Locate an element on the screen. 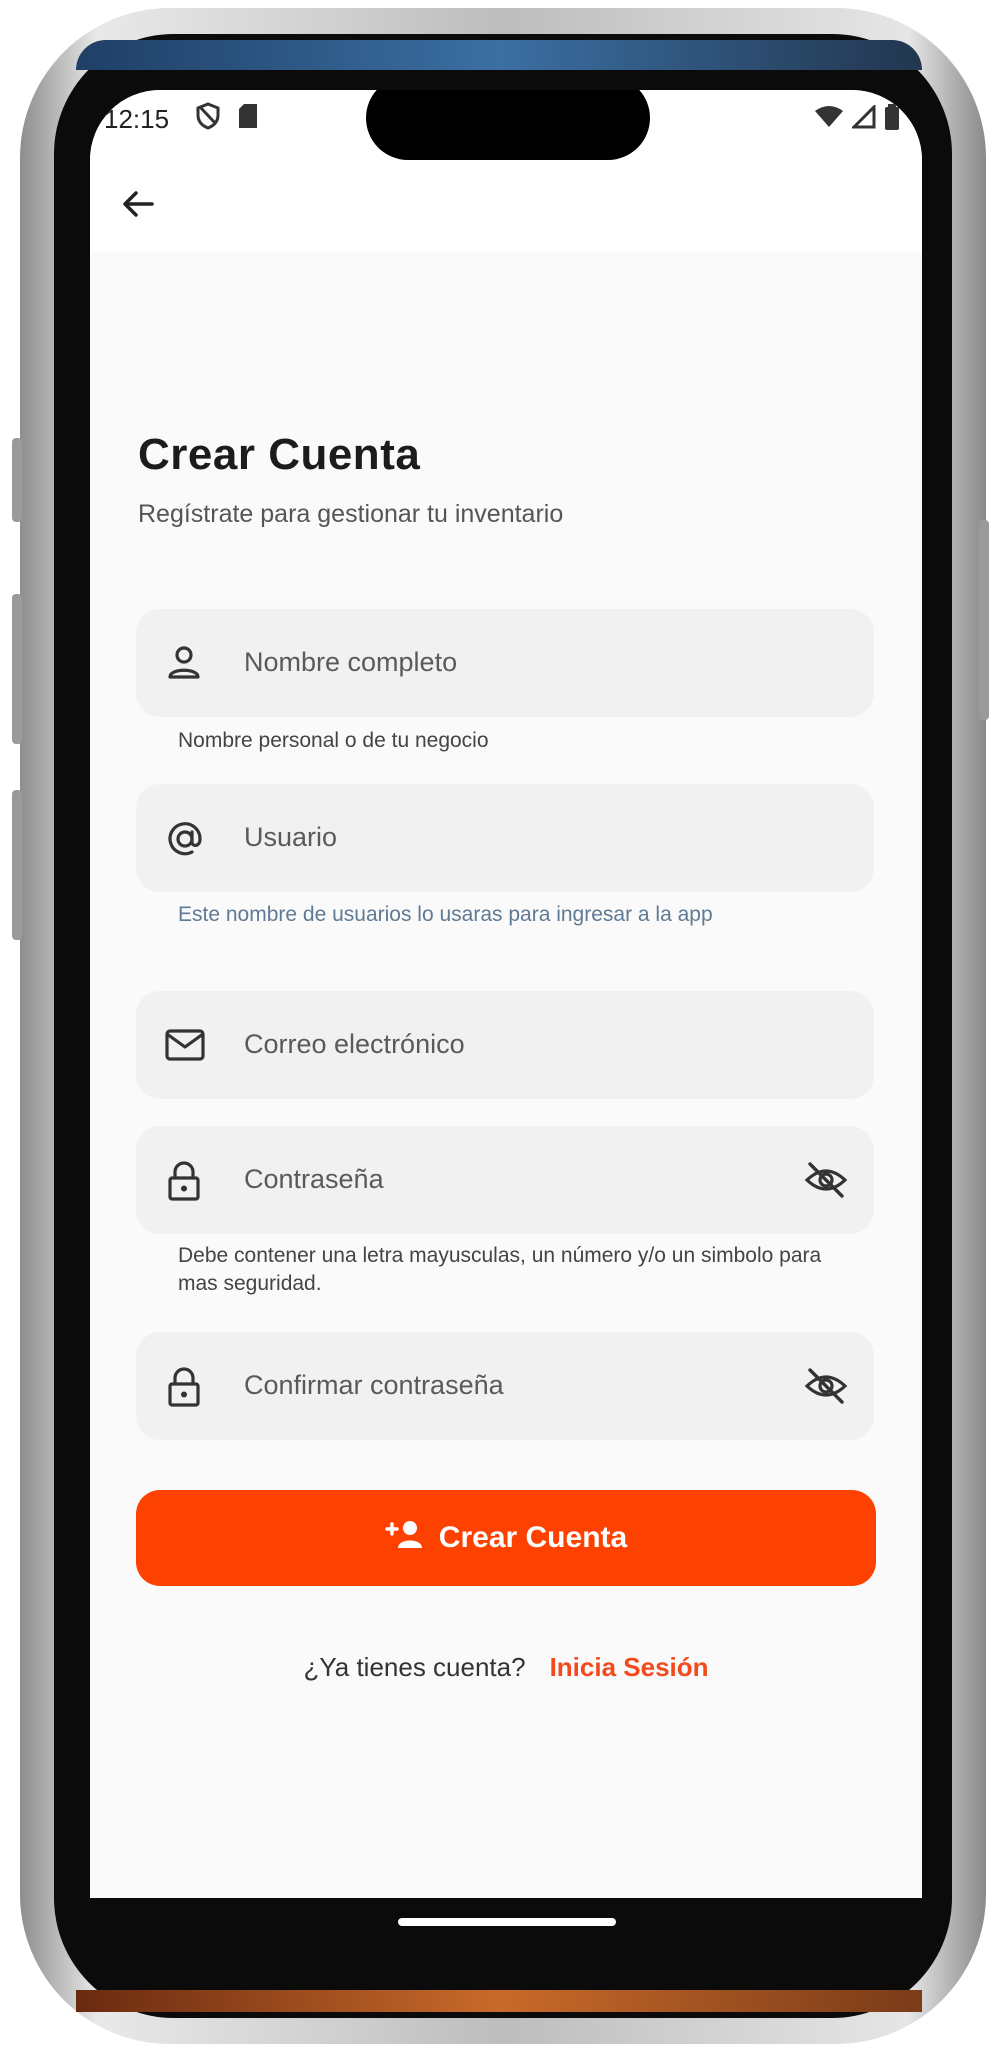  full-name-helper: Nombre personal o de tu negocio is located at coordinates (333, 740).